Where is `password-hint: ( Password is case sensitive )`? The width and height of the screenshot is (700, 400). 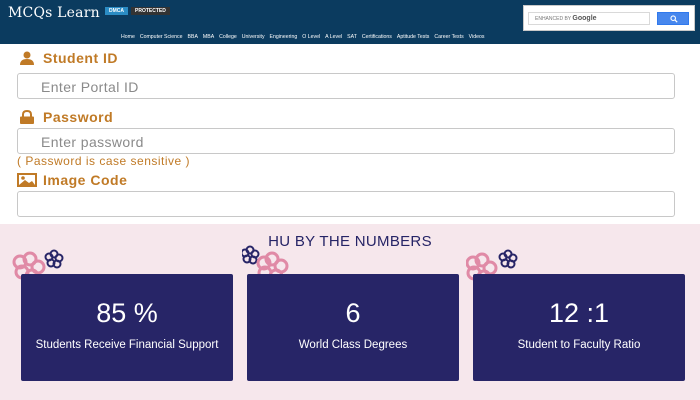
password-hint: ( Password is case sensitive ) is located at coordinates (104, 161).